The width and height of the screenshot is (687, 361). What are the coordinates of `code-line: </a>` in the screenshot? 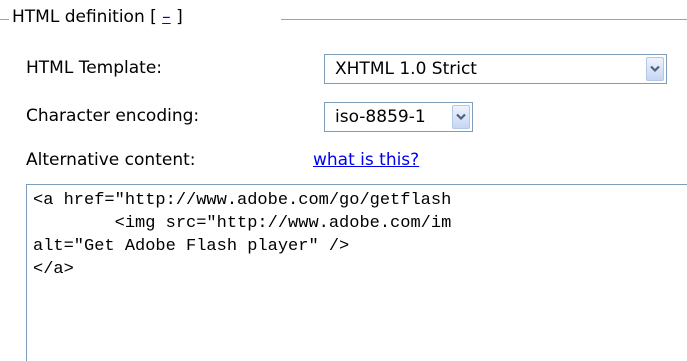 It's located at (53, 269).